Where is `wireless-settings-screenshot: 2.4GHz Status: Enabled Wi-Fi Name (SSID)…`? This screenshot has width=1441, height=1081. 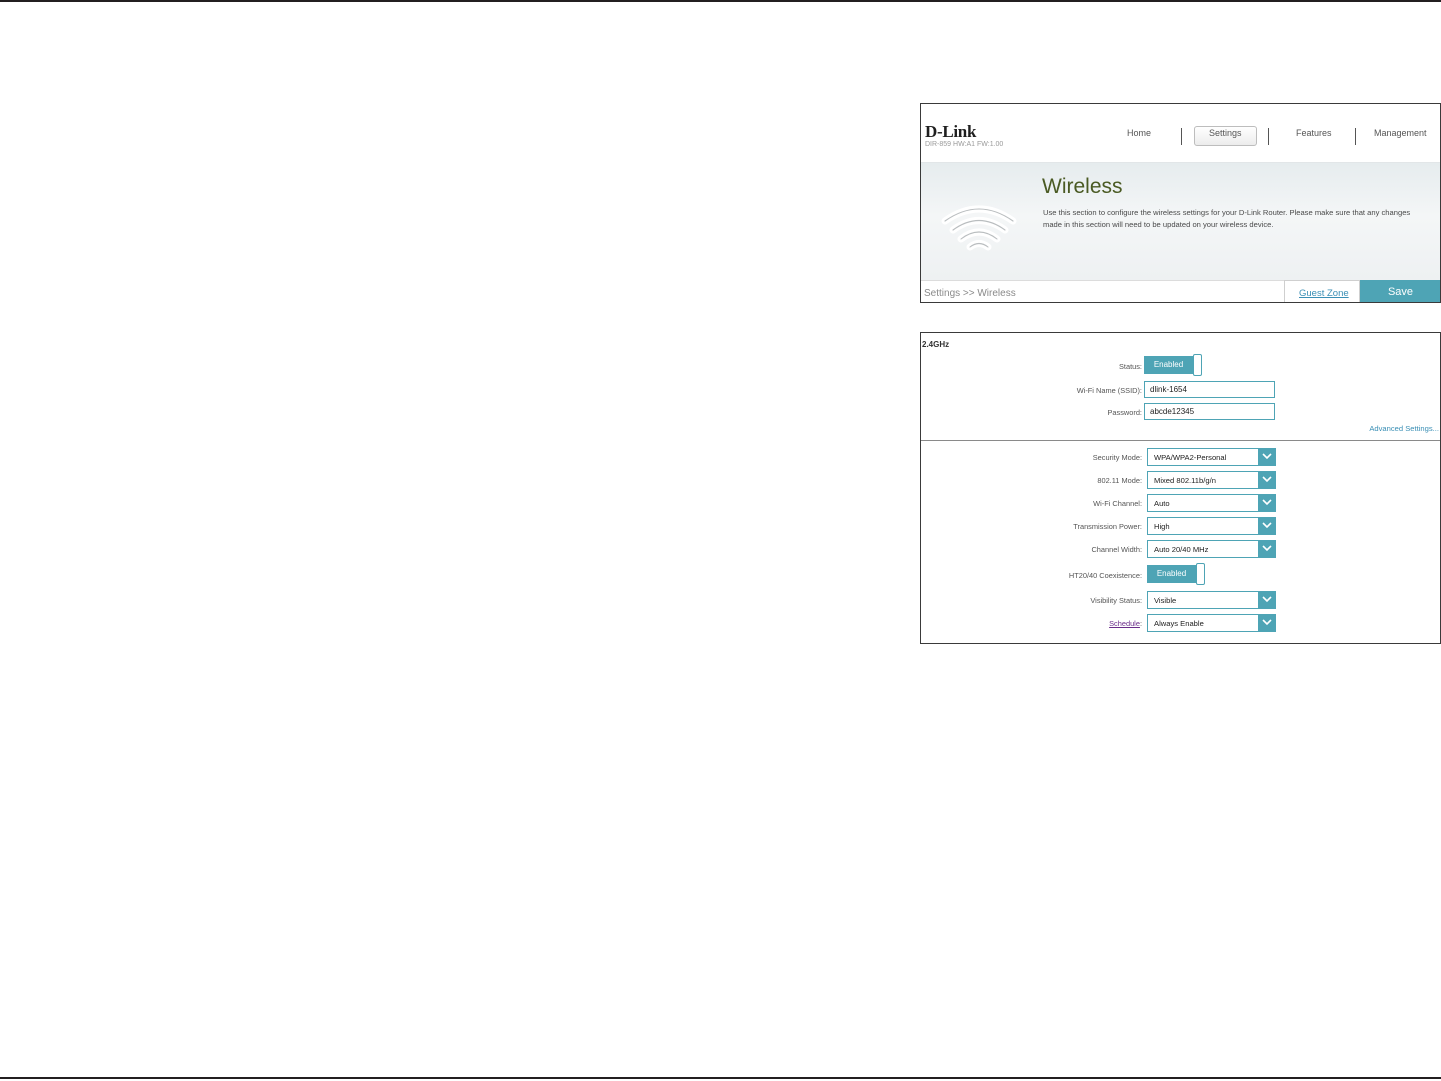
wireless-settings-screenshot: 2.4GHz Status: Enabled Wi-Fi Name (SSID)… is located at coordinates (1180, 488).